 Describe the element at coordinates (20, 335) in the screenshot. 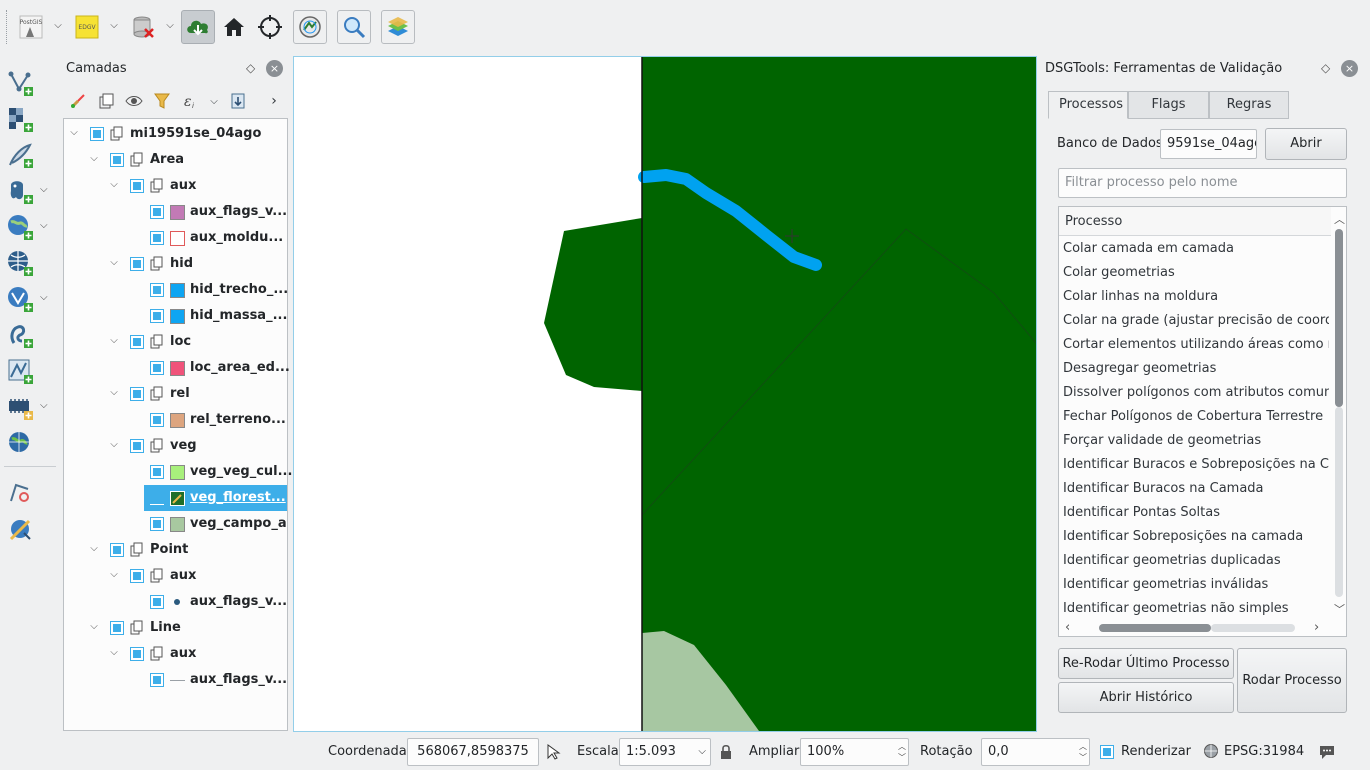

I see `add-spatialite-button` at that location.